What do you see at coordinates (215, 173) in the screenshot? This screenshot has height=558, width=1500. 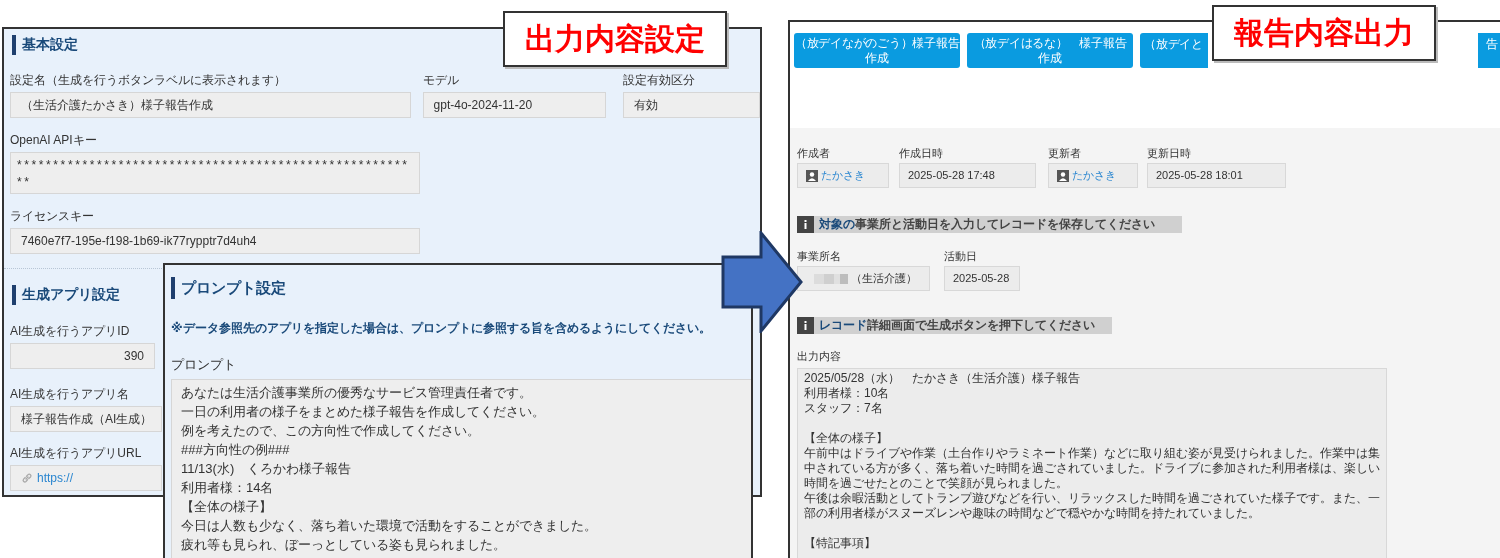 I see `input-field: ********************************************************` at bounding box center [215, 173].